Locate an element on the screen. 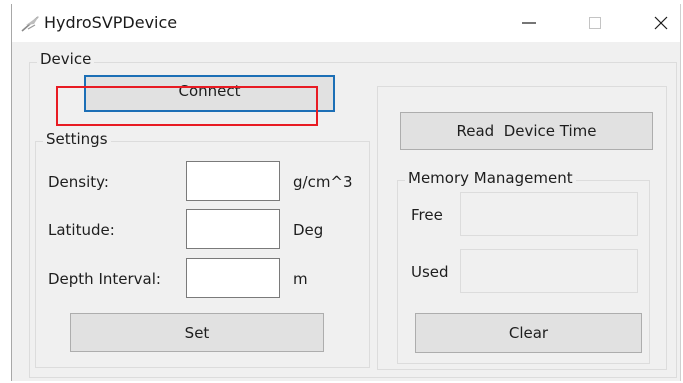  connect-button: Connect is located at coordinates (209, 93).